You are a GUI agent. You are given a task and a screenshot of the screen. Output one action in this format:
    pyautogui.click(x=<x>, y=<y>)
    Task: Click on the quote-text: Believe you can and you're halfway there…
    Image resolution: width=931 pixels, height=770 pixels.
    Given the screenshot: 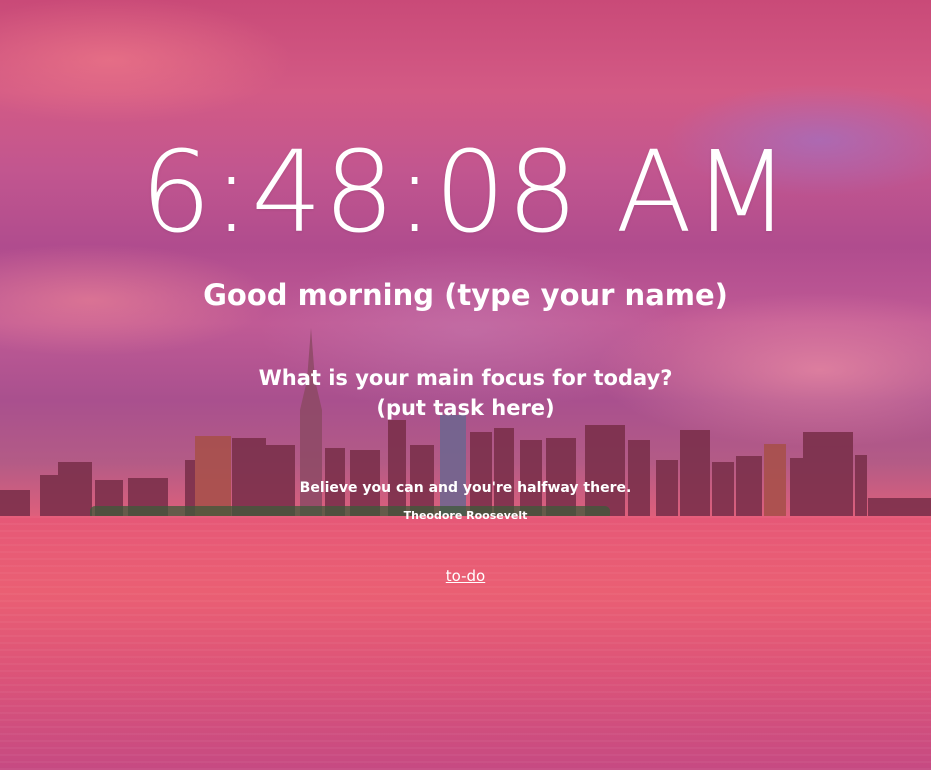 What is the action you would take?
    pyautogui.click(x=465, y=488)
    